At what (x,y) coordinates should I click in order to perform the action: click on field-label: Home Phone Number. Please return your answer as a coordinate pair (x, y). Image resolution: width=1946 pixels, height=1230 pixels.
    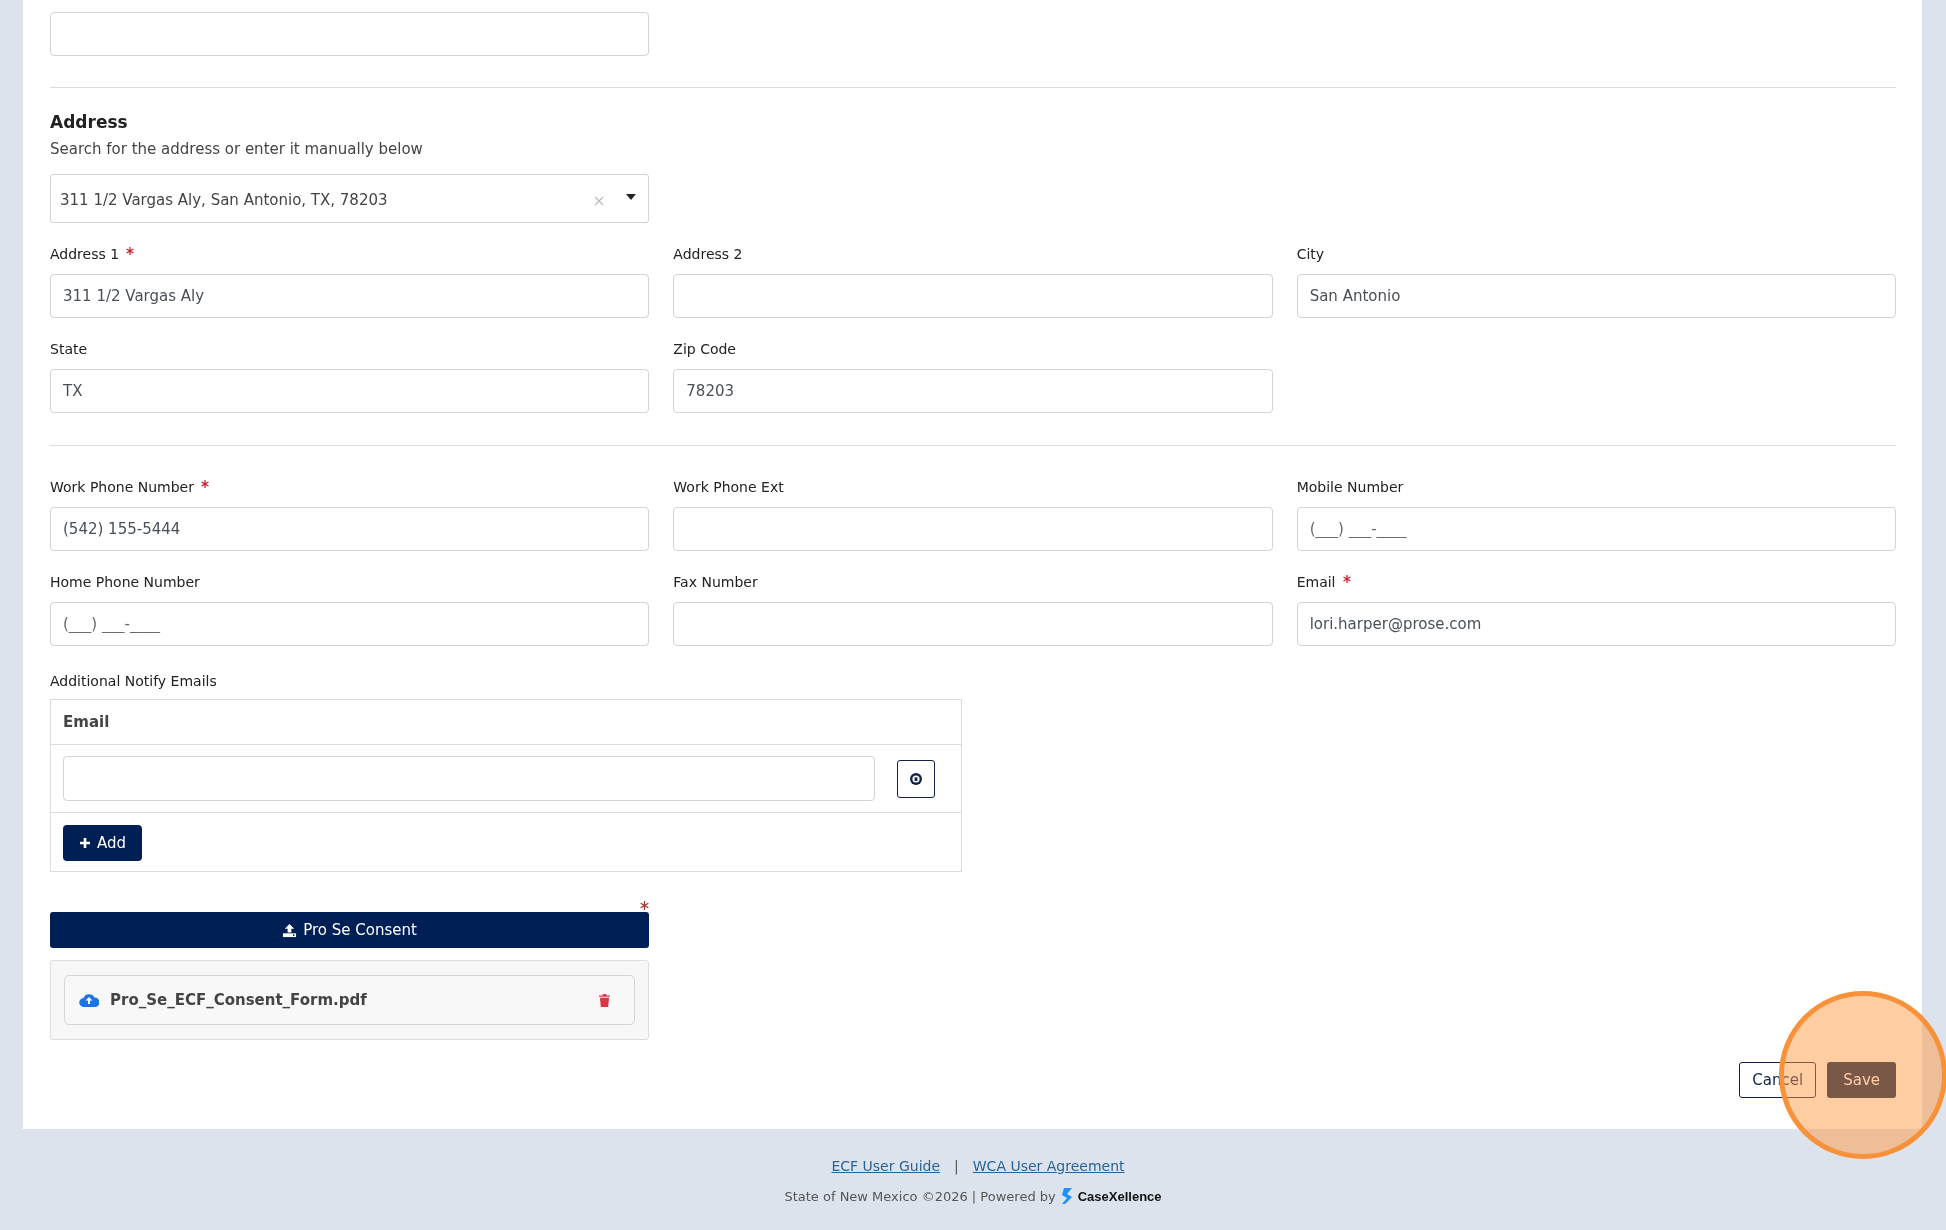
    Looking at the image, I should click on (125, 582).